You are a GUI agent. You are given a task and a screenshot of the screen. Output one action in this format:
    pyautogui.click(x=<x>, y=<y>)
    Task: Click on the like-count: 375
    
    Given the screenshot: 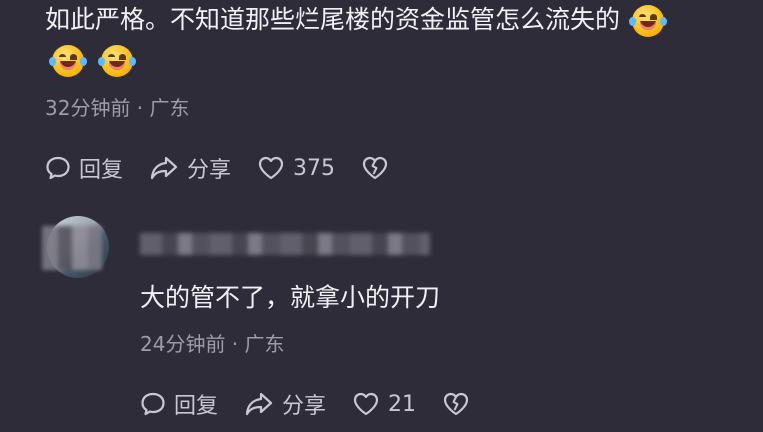 What is the action you would take?
    pyautogui.click(x=314, y=168)
    